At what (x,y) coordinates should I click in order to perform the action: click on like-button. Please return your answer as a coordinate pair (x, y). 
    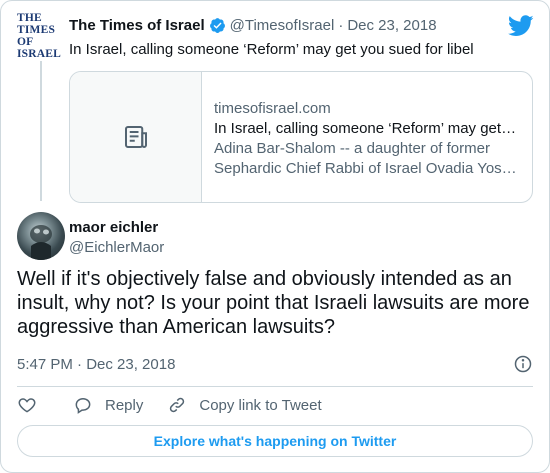
    Looking at the image, I should click on (27, 405).